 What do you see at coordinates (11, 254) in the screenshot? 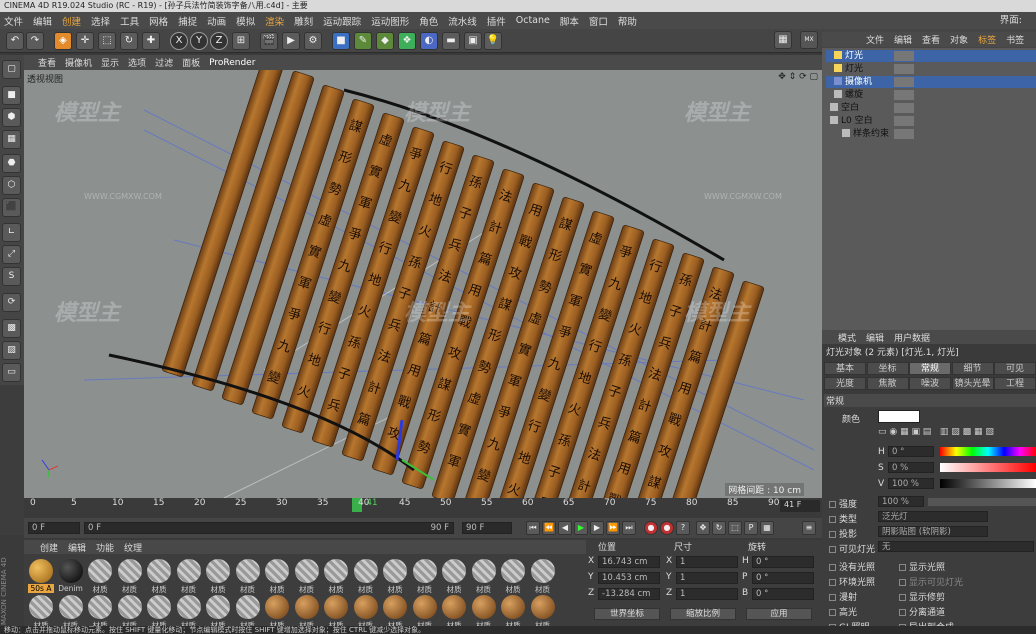
I see `tweak-mode-icon: ⤢` at bounding box center [11, 254].